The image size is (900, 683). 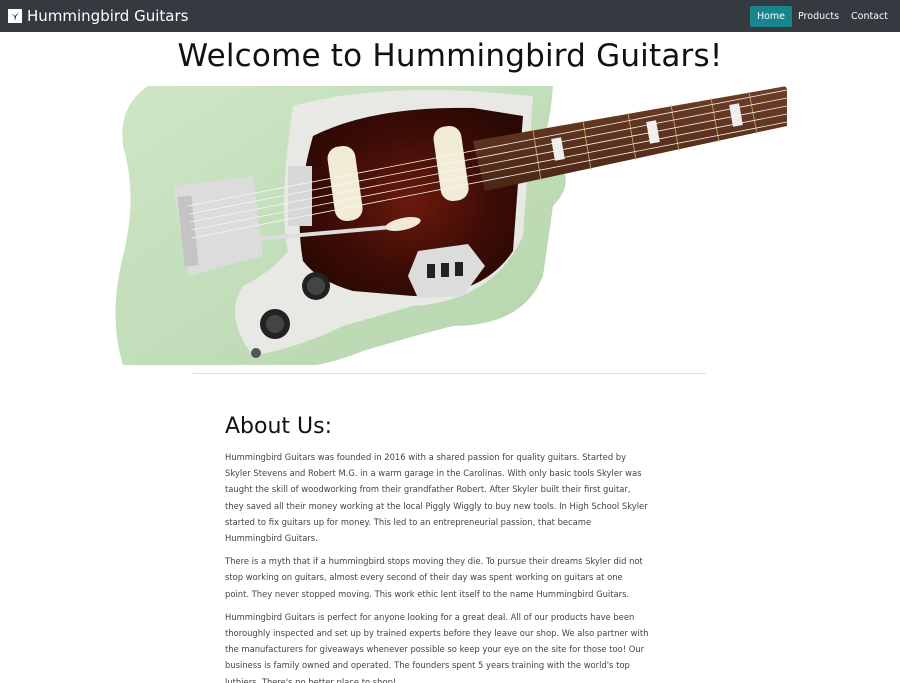 What do you see at coordinates (450, 56) in the screenshot?
I see `page-title: Welcome to Hummingbird Guitars!` at bounding box center [450, 56].